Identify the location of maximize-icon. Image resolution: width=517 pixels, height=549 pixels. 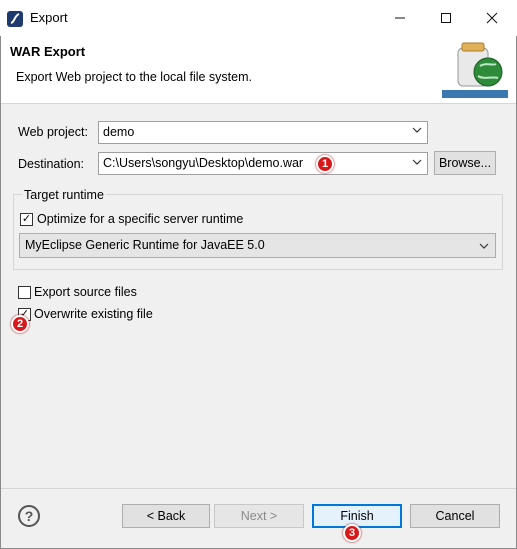
(446, 18).